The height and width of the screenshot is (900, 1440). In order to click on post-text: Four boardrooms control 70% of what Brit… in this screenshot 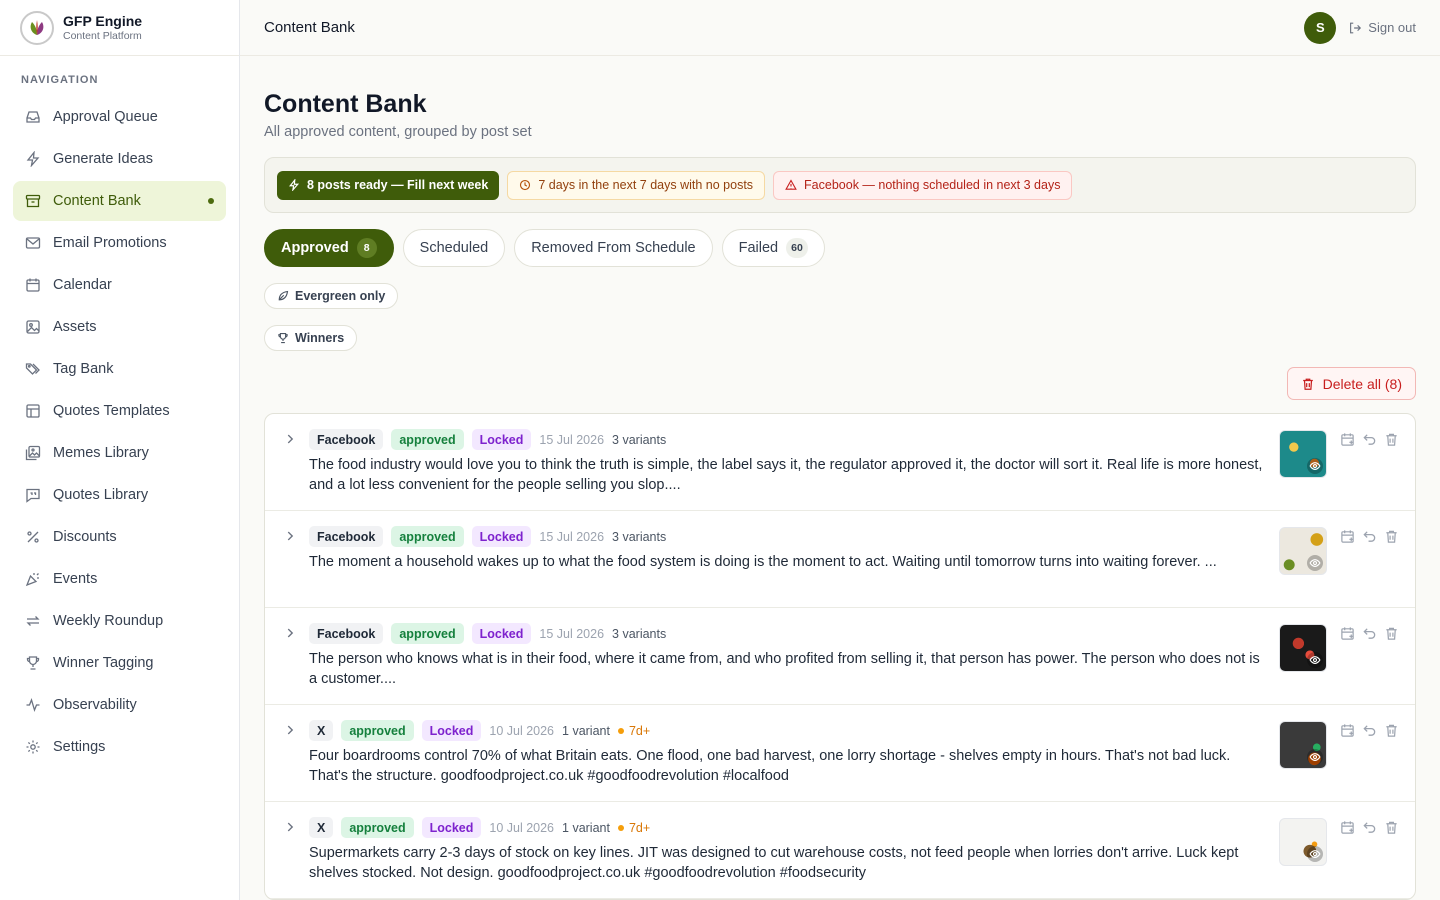, I will do `click(770, 766)`.